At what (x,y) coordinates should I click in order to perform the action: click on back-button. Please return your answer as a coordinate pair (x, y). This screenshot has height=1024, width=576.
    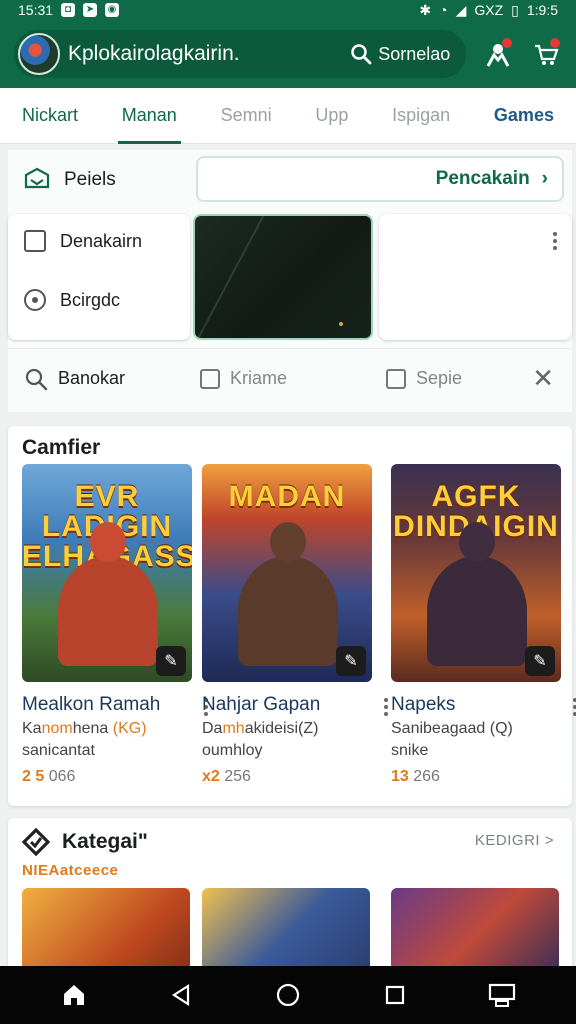
    Looking at the image, I should click on (181, 995).